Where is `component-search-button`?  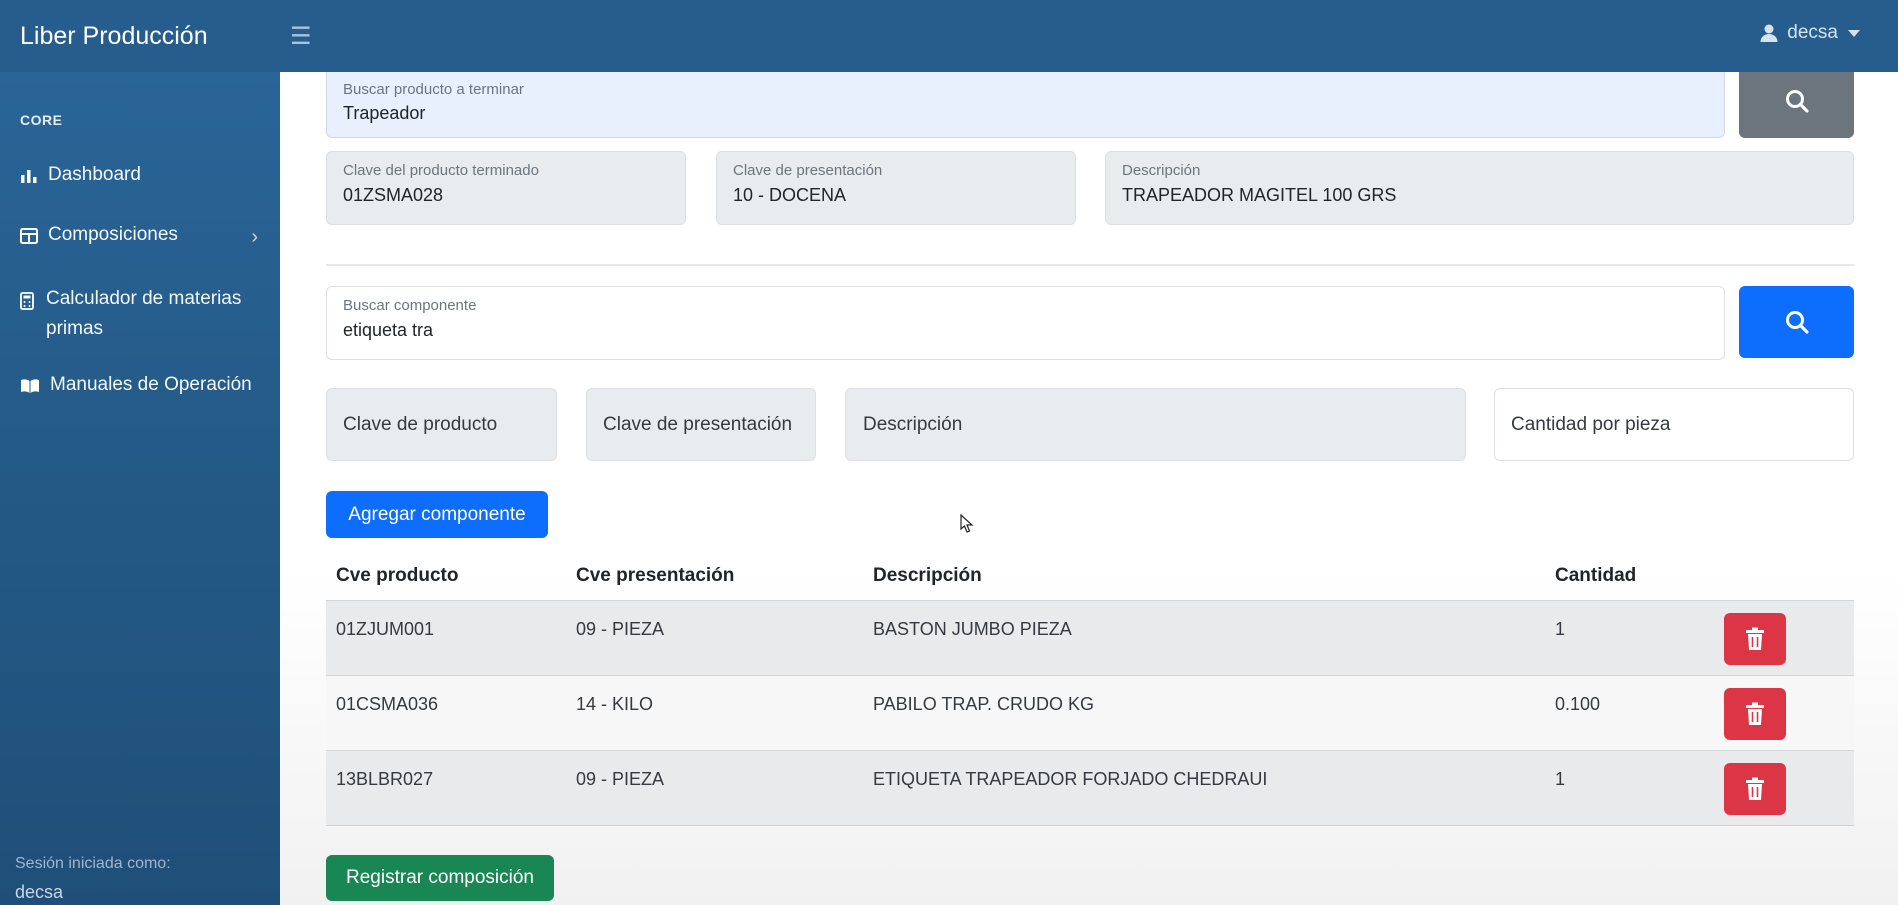 component-search-button is located at coordinates (1796, 322).